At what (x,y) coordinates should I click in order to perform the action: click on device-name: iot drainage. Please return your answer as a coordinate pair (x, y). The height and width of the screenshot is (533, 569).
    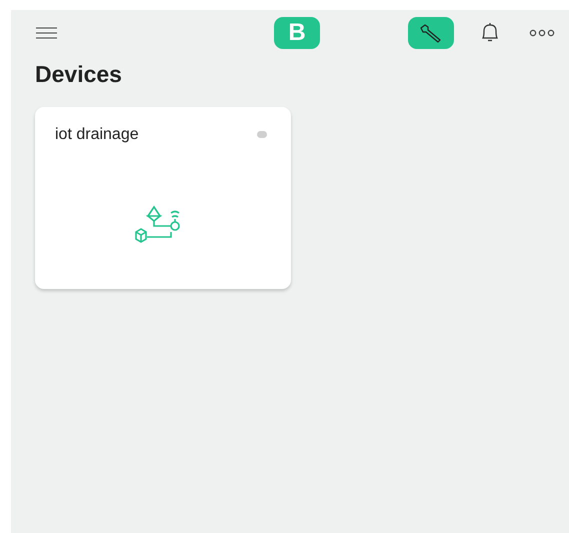
    Looking at the image, I should click on (97, 134).